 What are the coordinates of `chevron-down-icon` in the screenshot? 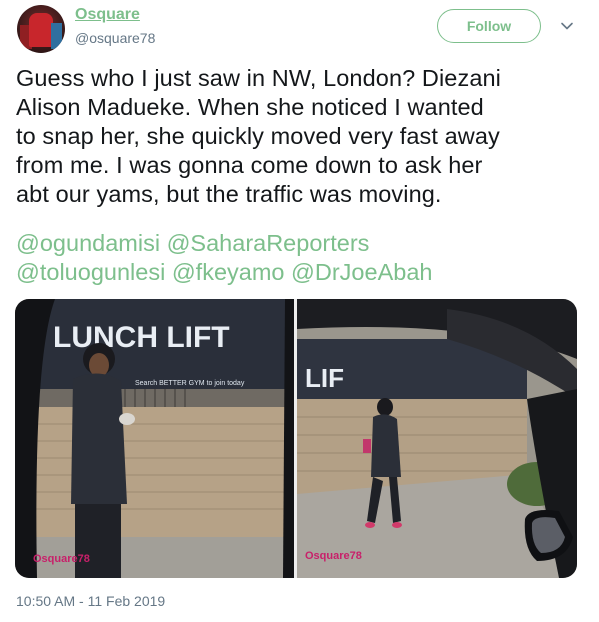 It's located at (567, 26).